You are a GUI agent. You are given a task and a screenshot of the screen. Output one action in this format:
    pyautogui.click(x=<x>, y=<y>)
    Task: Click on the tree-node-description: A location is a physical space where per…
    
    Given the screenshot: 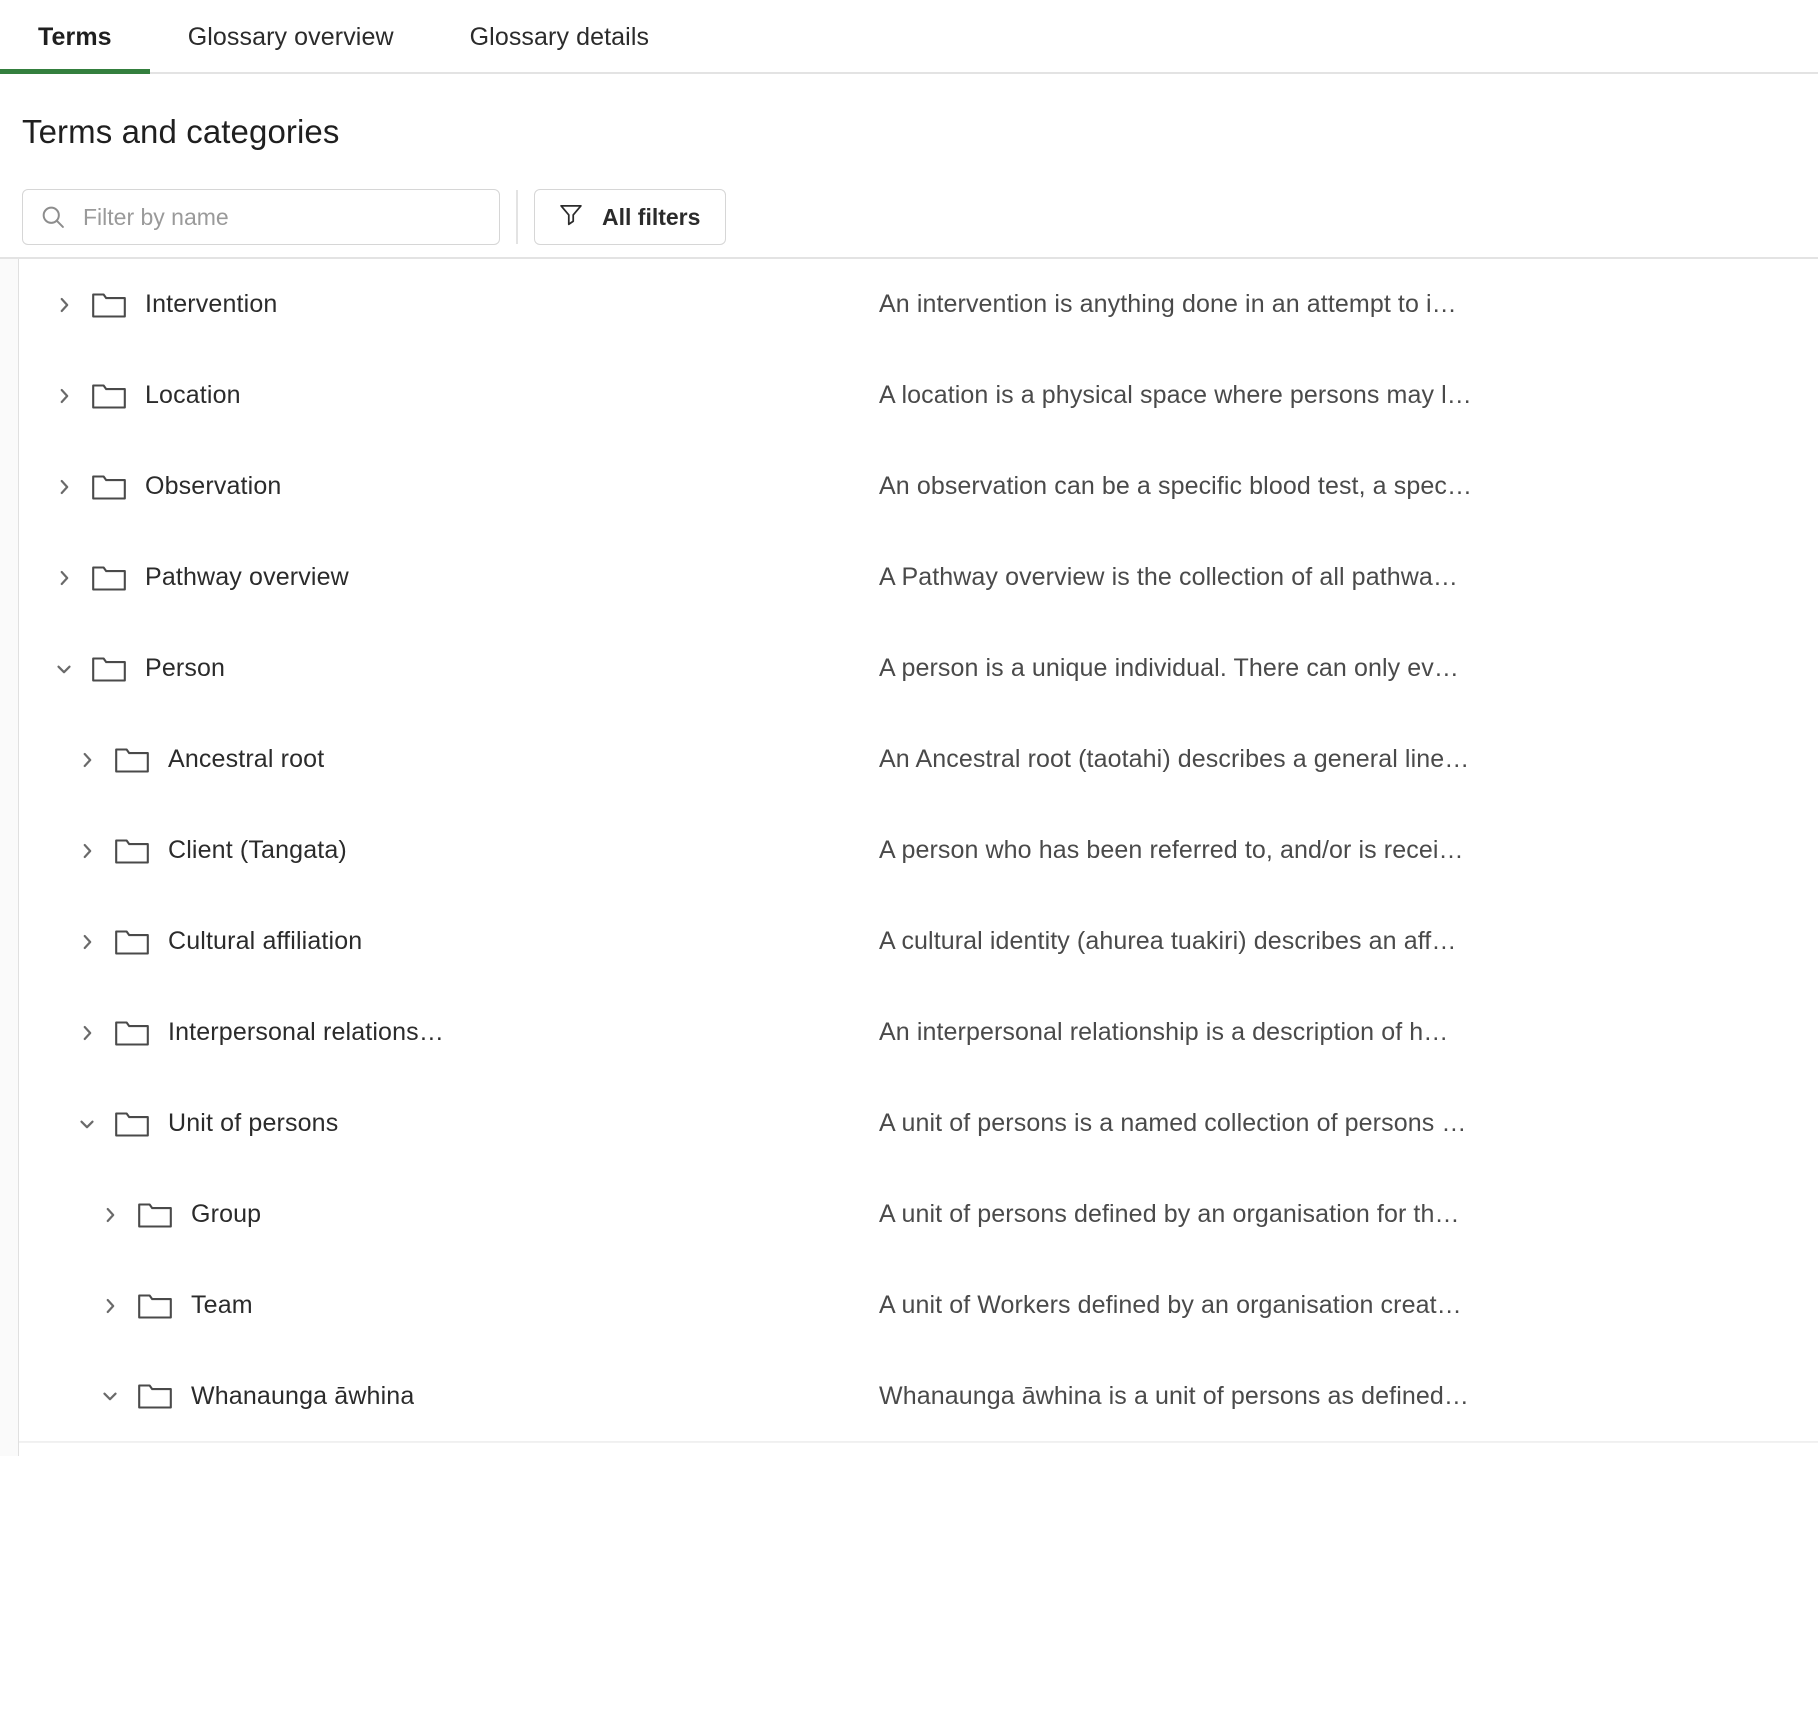 What is the action you would take?
    pyautogui.click(x=1175, y=395)
    